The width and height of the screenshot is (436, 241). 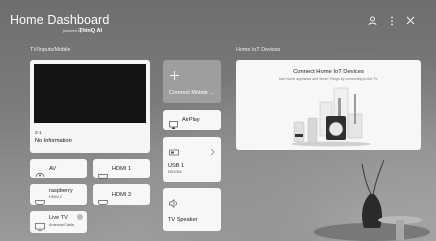 I want to click on av-label: AV, so click(x=53, y=169).